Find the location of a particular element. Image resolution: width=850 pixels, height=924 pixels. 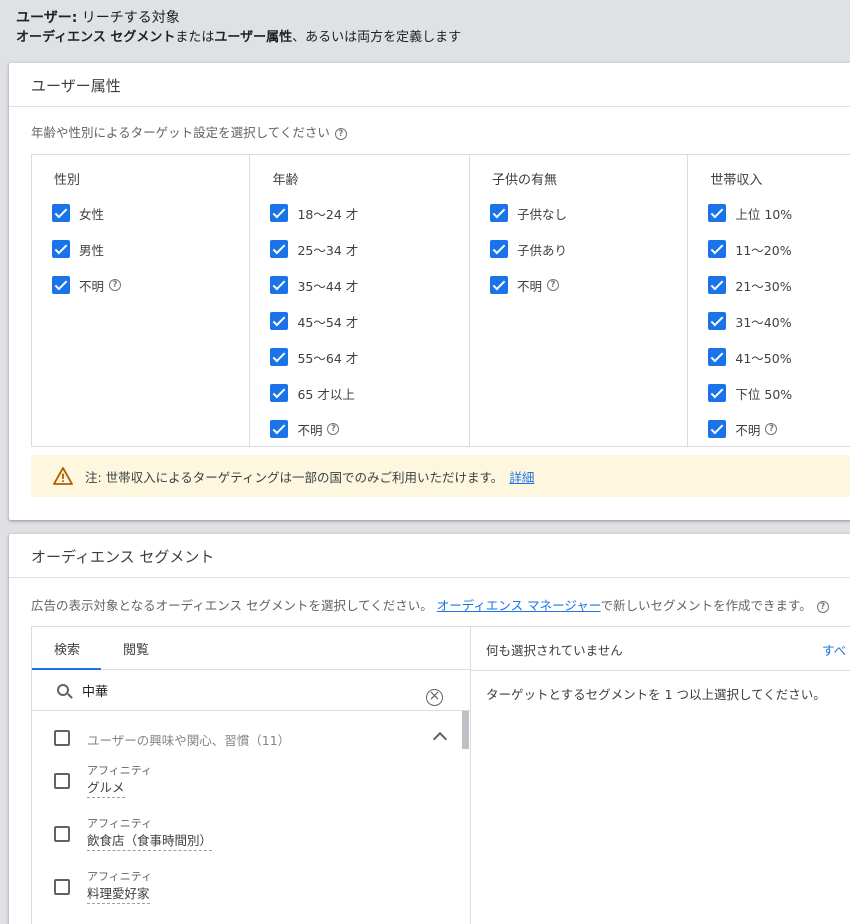

tab-browse: 閲覧 is located at coordinates (136, 648).